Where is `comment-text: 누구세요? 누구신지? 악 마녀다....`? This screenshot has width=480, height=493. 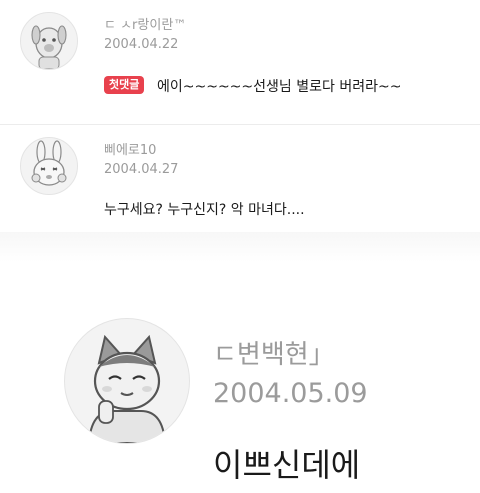 comment-text: 누구세요? 누구신지? 악 마녀다.... is located at coordinates (204, 210).